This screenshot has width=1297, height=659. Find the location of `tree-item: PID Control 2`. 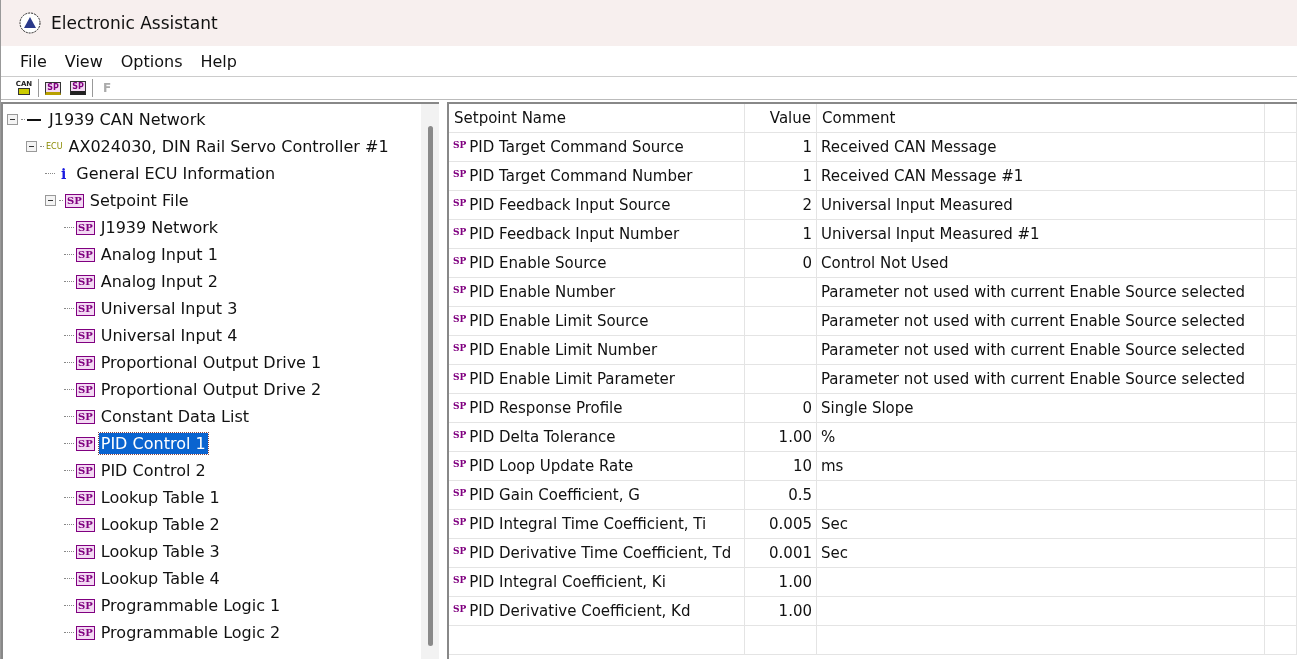

tree-item: PID Control 2 is located at coordinates (153, 470).